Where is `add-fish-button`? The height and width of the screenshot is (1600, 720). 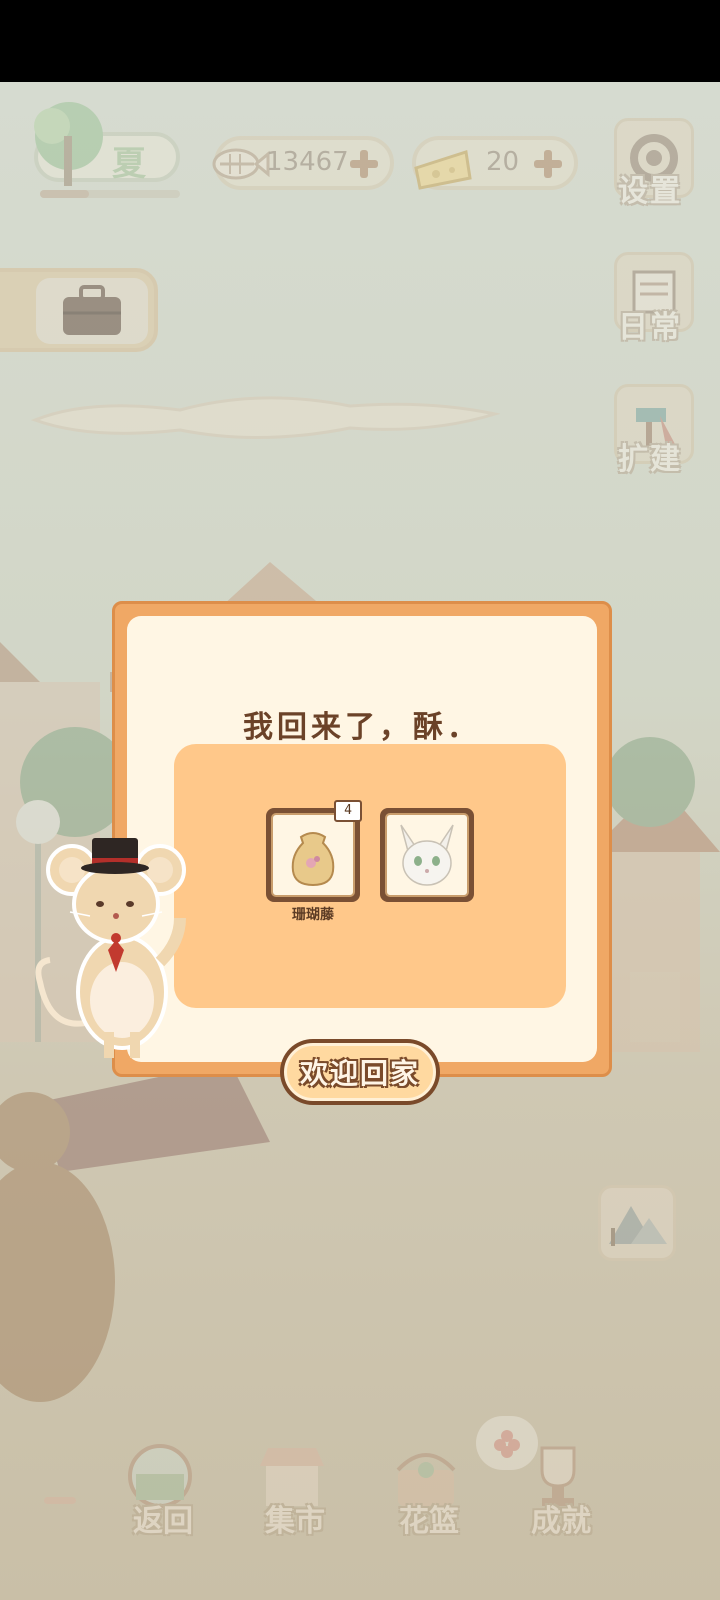 add-fish-button is located at coordinates (364, 164).